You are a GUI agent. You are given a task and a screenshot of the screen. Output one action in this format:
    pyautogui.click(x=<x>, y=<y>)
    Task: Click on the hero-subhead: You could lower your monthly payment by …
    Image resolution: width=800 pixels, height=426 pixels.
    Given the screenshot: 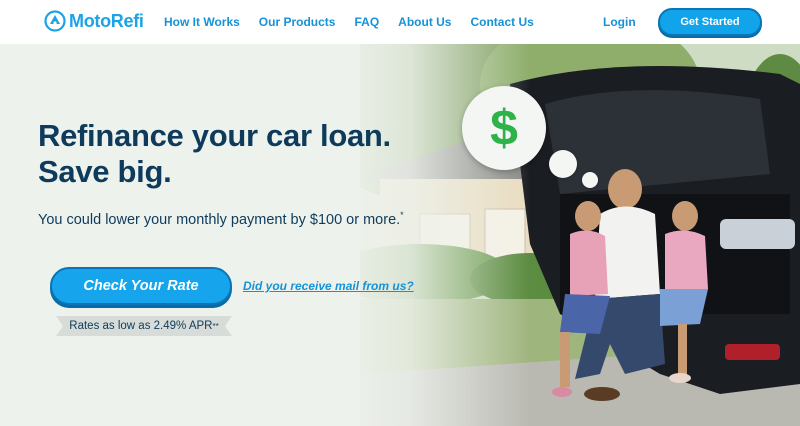 What is the action you would take?
    pyautogui.click(x=221, y=219)
    